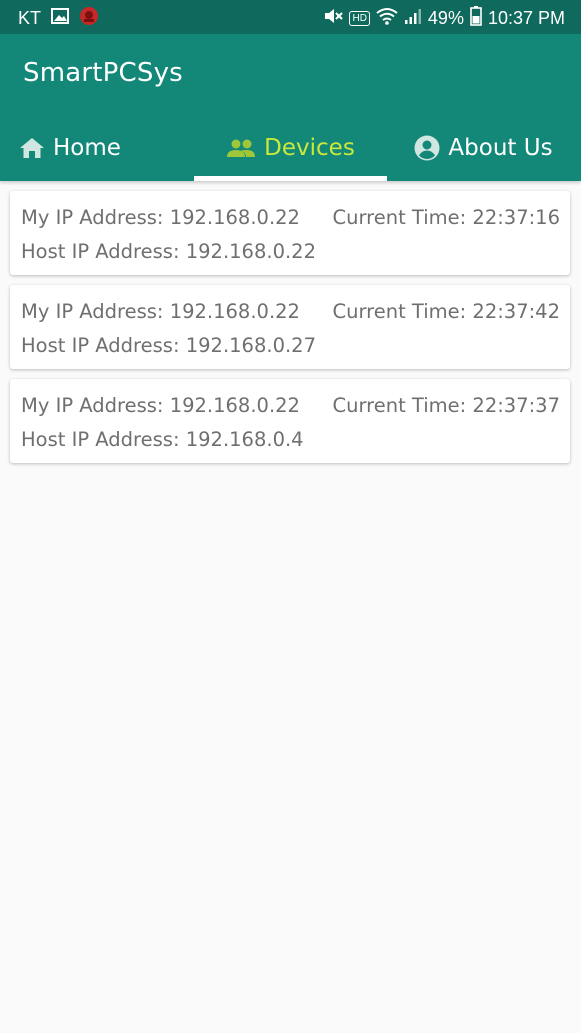 The image size is (581, 1033). What do you see at coordinates (168, 345) in the screenshot?
I see `host-ip-address: Host IP Address: 192.168.0.27` at bounding box center [168, 345].